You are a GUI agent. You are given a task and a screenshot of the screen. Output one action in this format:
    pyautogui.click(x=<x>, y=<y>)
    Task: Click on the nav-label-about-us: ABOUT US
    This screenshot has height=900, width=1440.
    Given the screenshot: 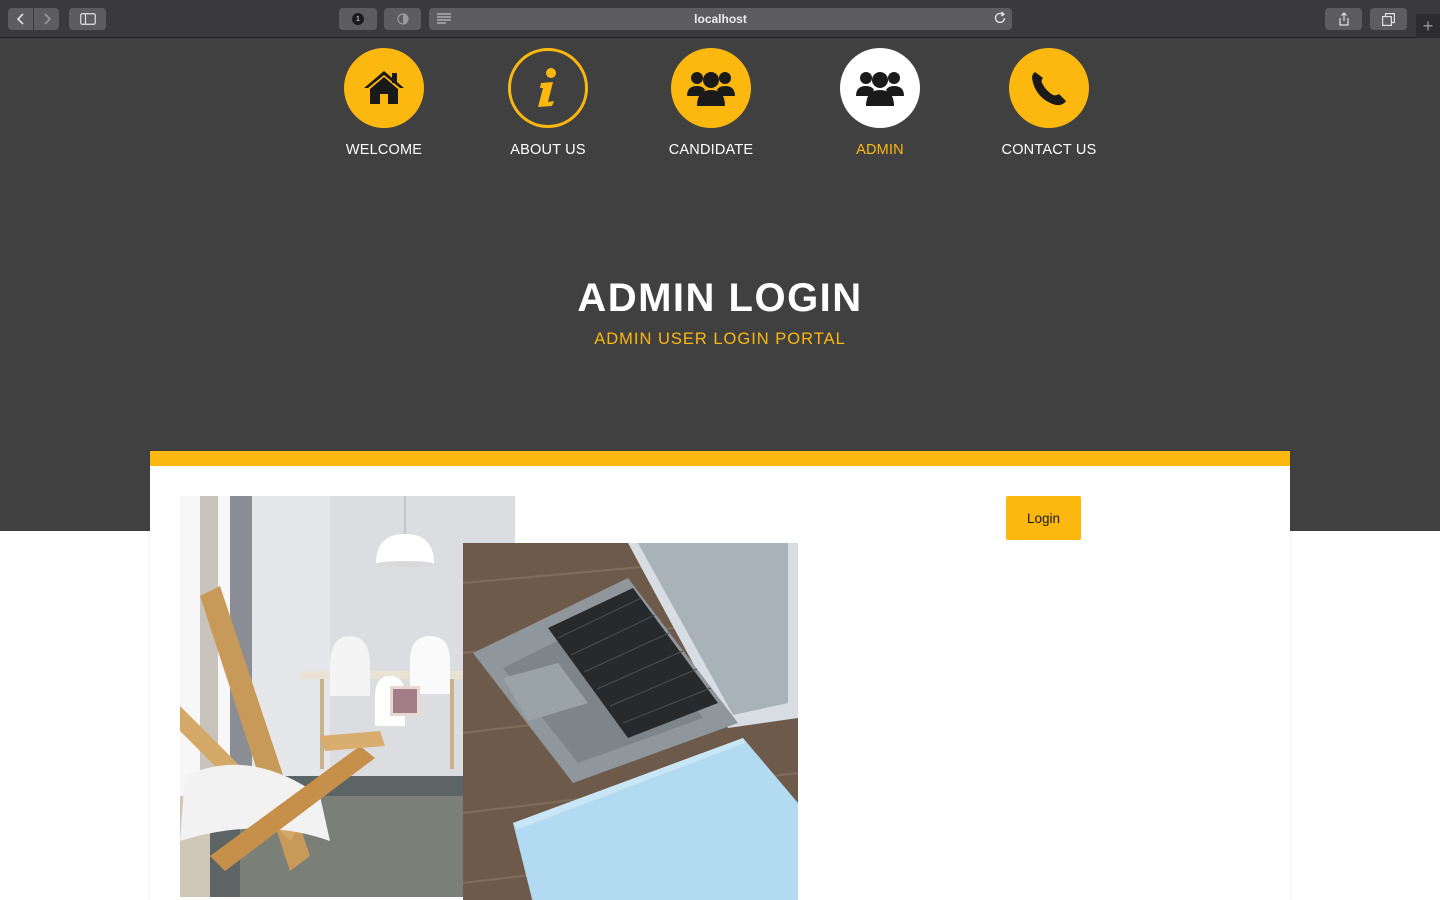 What is the action you would take?
    pyautogui.click(x=548, y=150)
    